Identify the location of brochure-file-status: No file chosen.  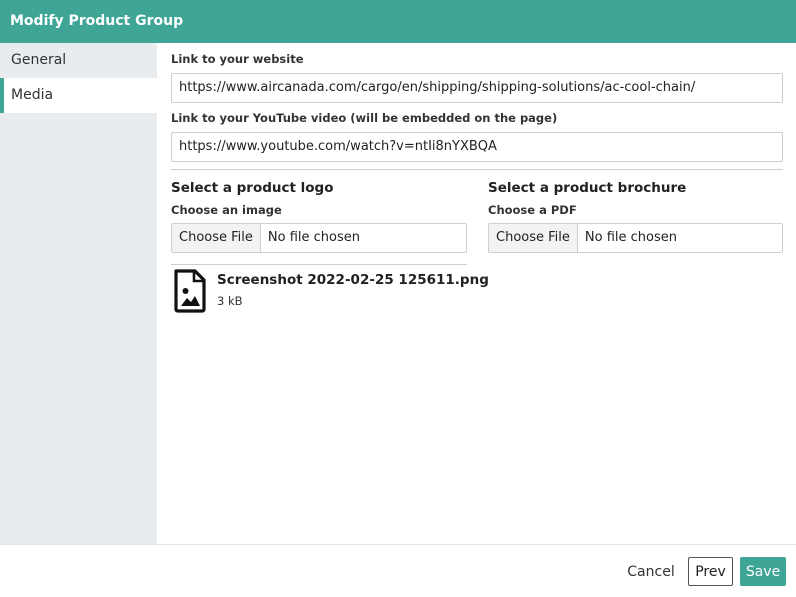
(630, 237).